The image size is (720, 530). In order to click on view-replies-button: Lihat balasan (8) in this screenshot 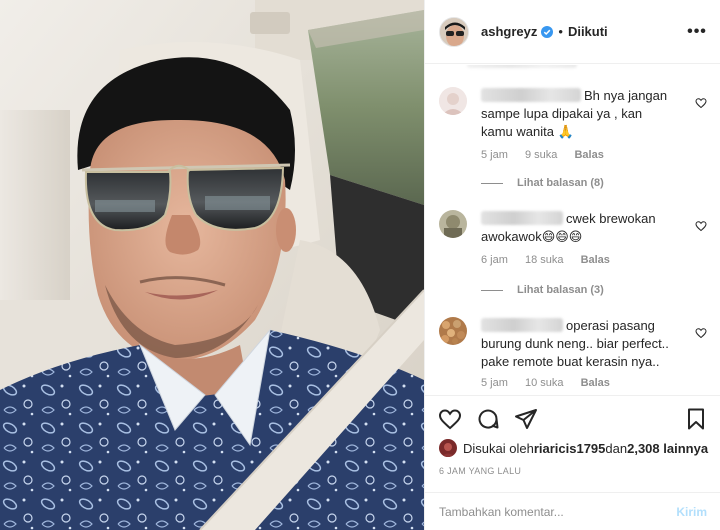, I will do `click(542, 183)`.